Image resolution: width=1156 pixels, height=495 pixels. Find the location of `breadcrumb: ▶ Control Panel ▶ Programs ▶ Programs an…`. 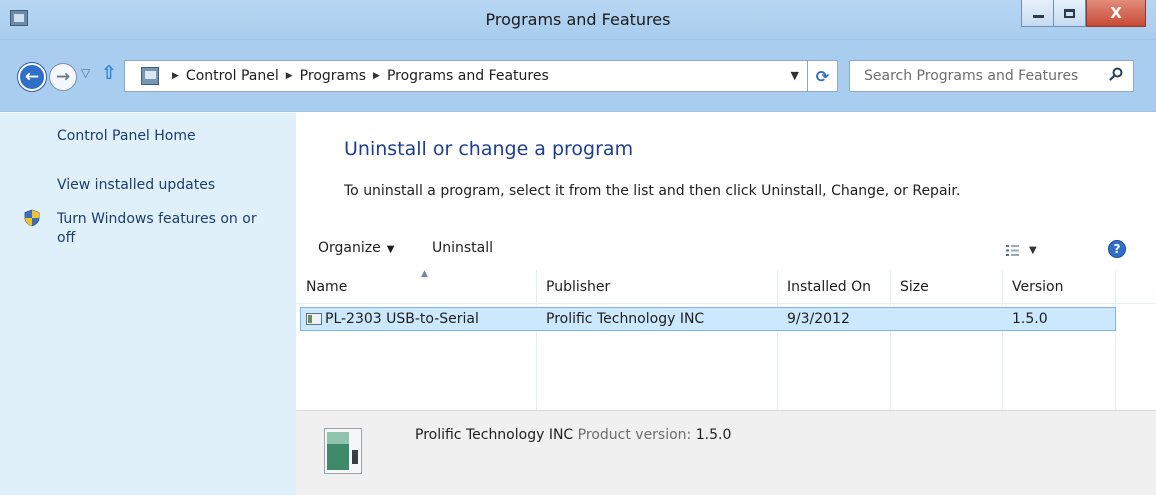

breadcrumb: ▶ Control Panel ▶ Programs ▶ Programs an… is located at coordinates (357, 76).